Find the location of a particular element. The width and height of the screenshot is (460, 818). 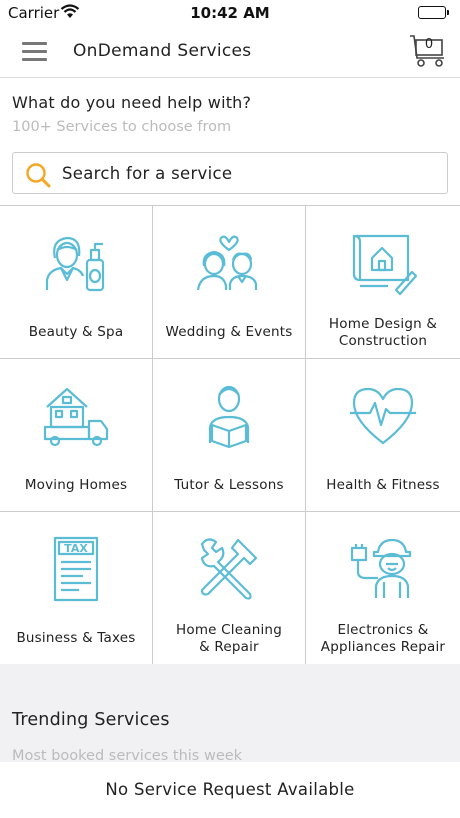

service-tile-electronics-appliances: Electronics & Appliances Repair is located at coordinates (383, 588).